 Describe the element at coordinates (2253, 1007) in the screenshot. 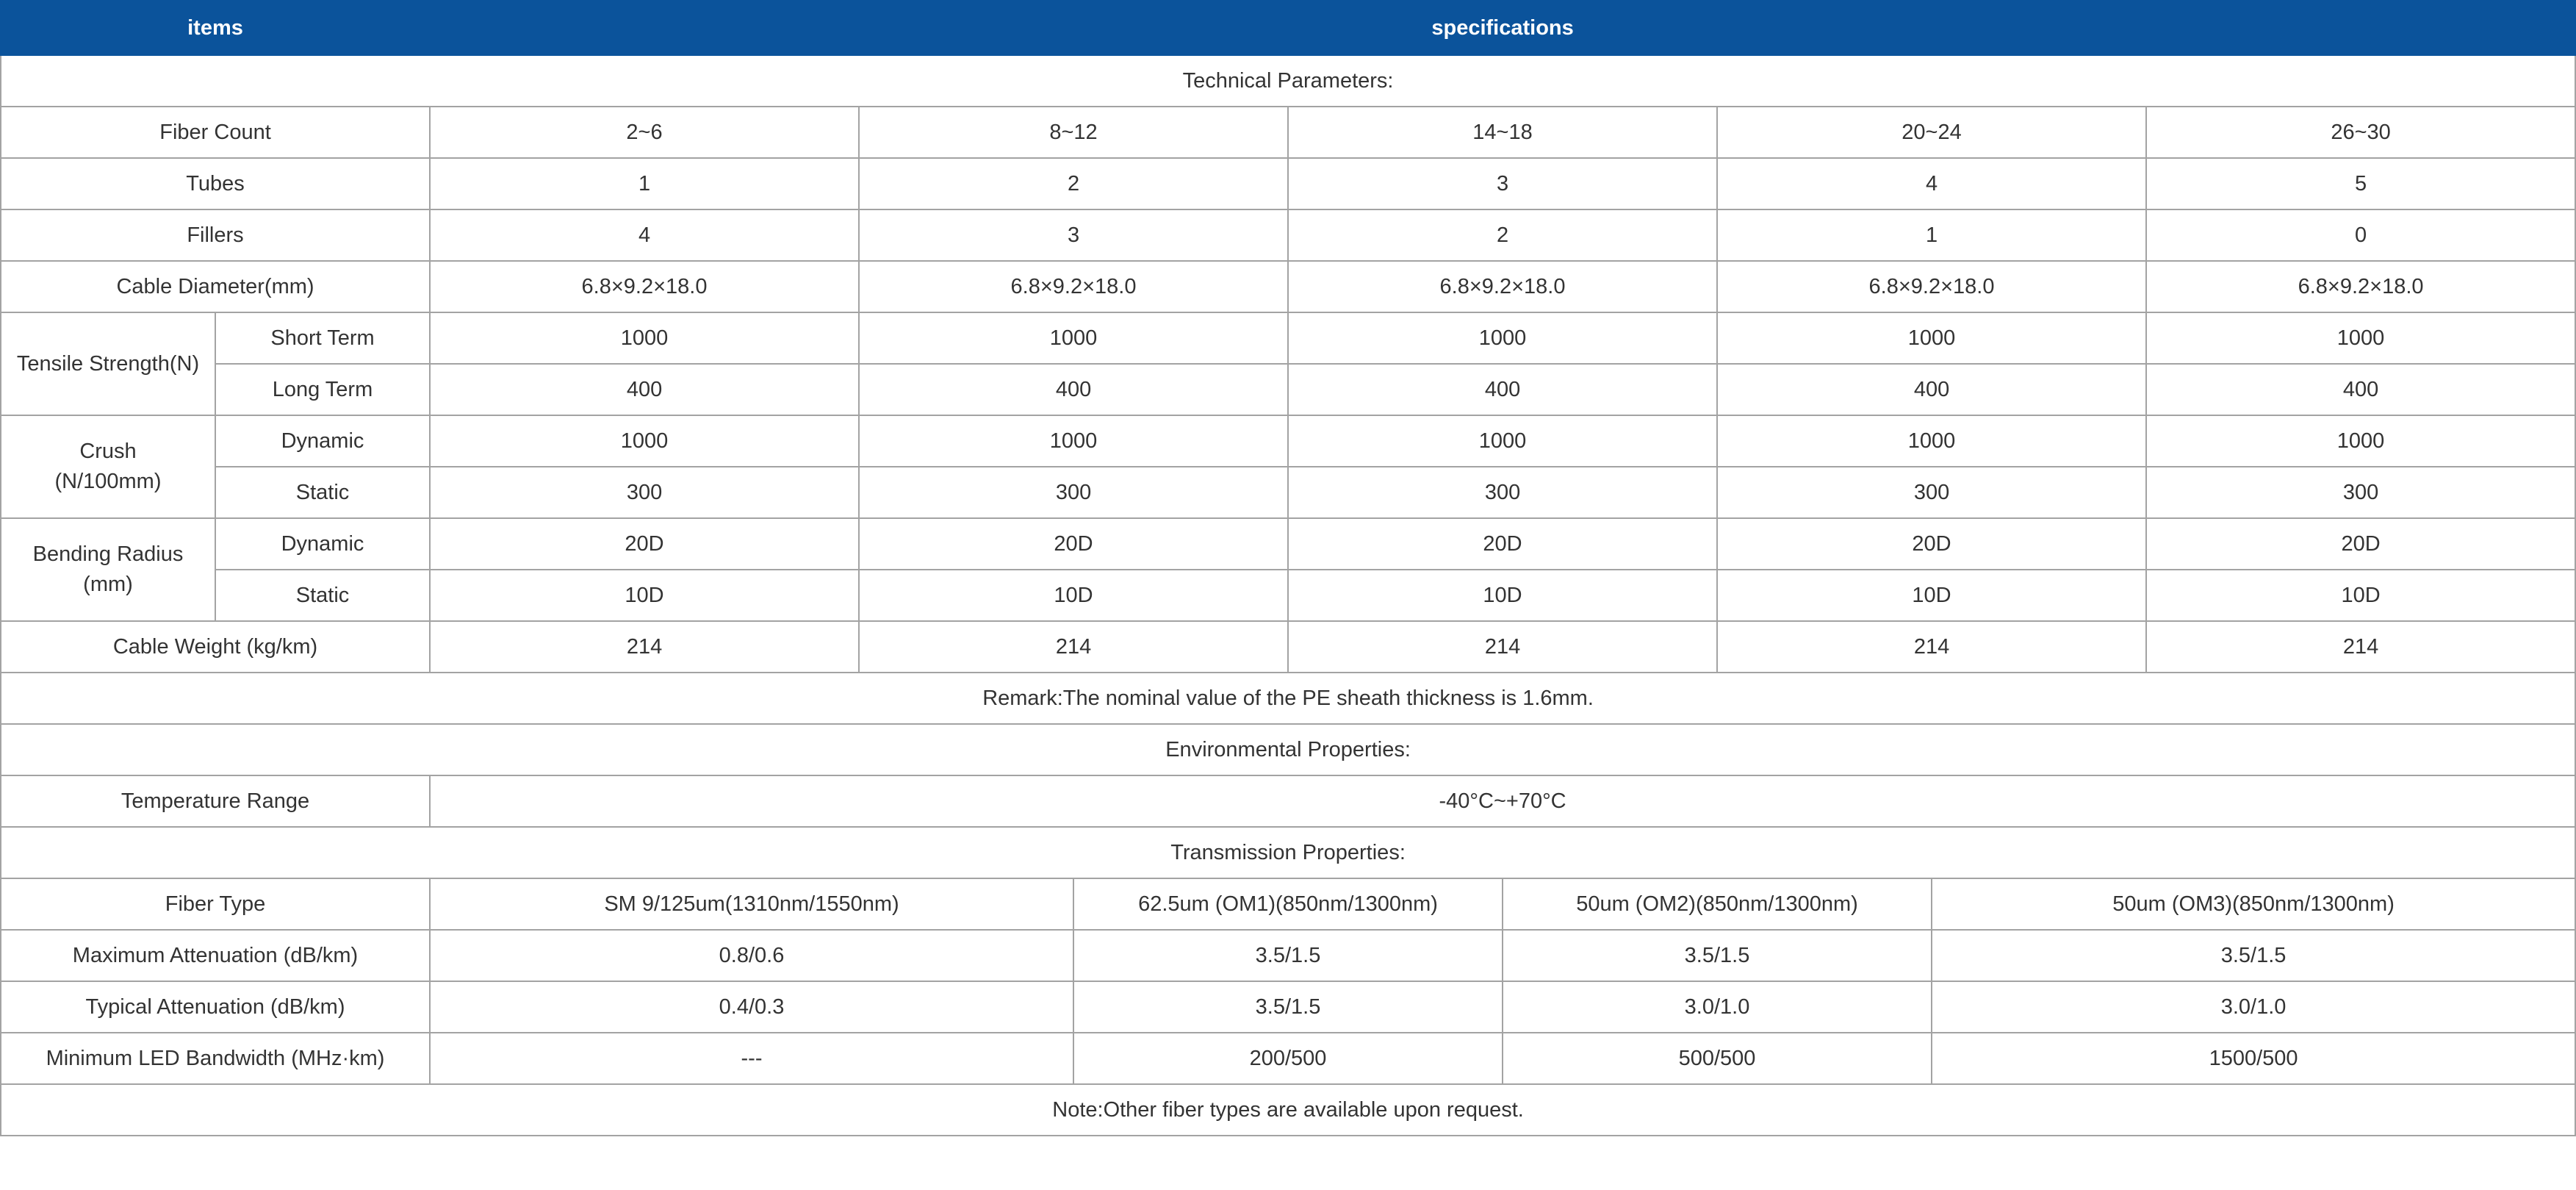

I see `cell: 3.0/1.0` at that location.